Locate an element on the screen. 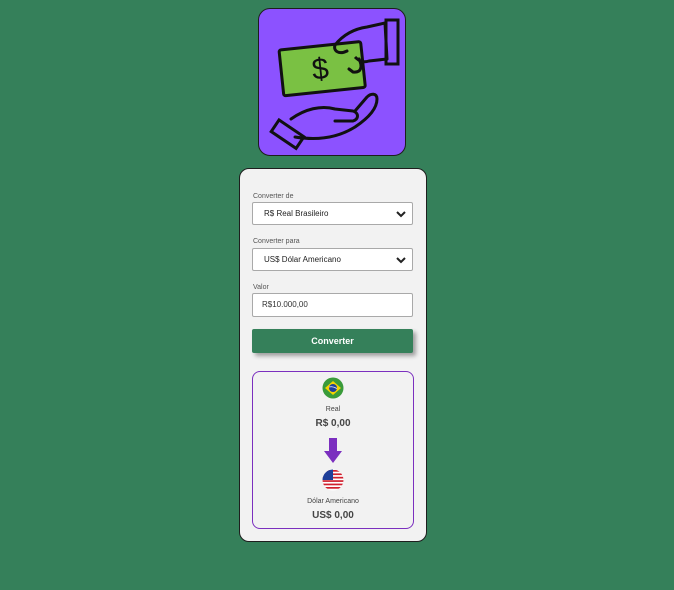 Image resolution: width=674 pixels, height=590 pixels. from-currency-name: Real is located at coordinates (333, 409).